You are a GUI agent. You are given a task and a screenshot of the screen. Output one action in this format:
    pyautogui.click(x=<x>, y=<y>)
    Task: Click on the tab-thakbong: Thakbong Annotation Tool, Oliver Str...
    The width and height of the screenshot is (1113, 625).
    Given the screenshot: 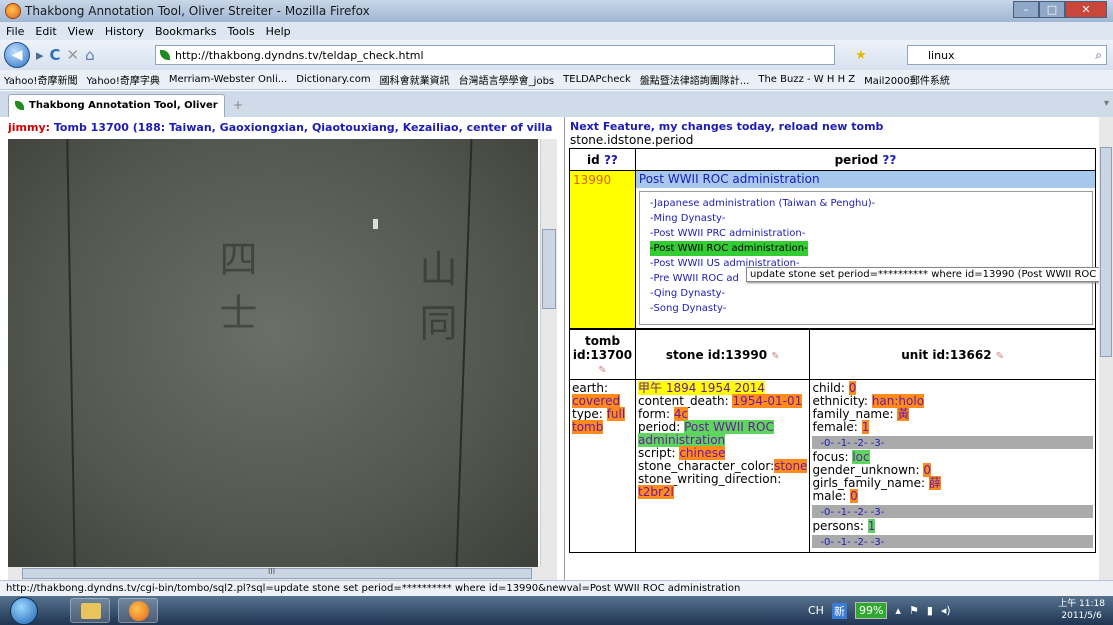 What is the action you would take?
    pyautogui.click(x=116, y=113)
    